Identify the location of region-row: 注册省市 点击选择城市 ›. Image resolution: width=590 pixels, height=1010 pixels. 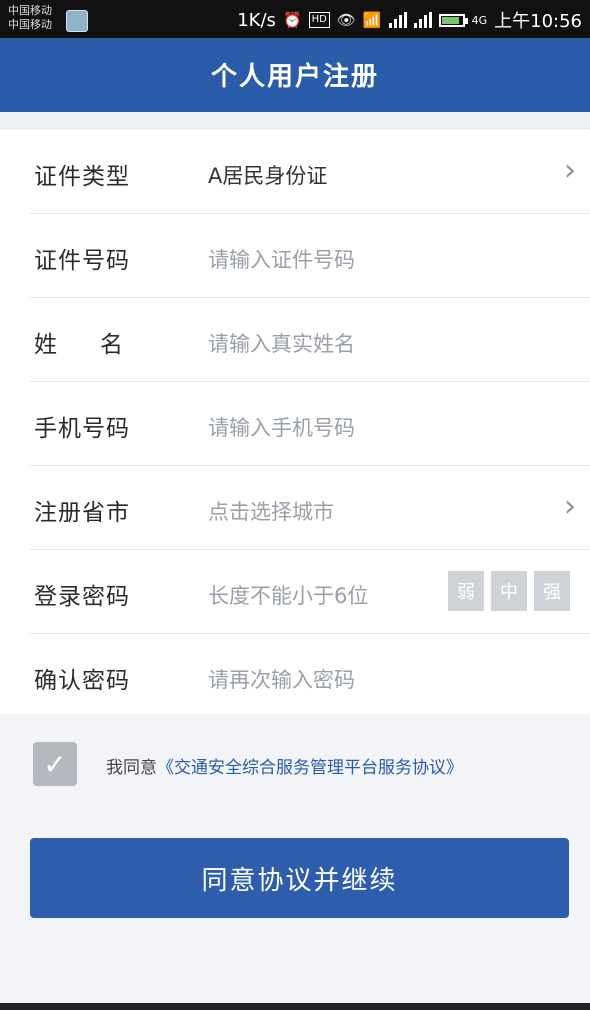
(310, 508).